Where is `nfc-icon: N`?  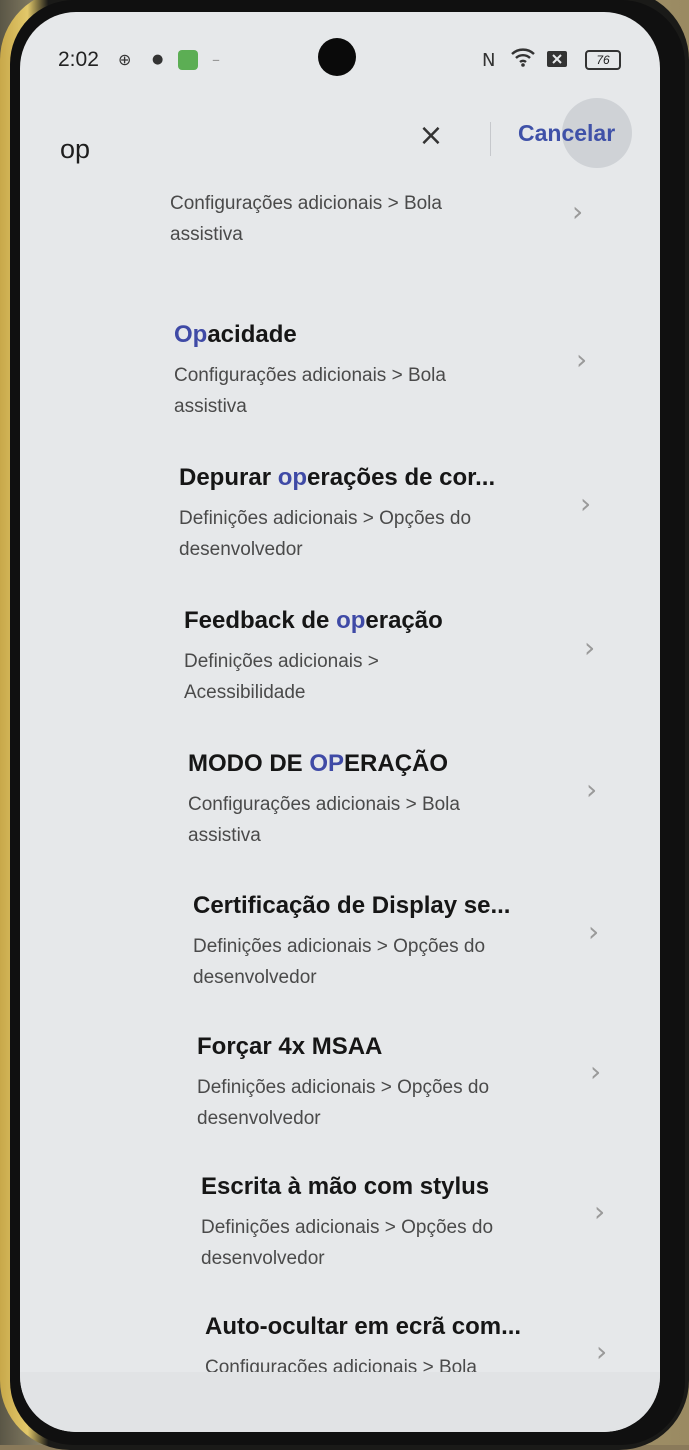
nfc-icon: N is located at coordinates (489, 60).